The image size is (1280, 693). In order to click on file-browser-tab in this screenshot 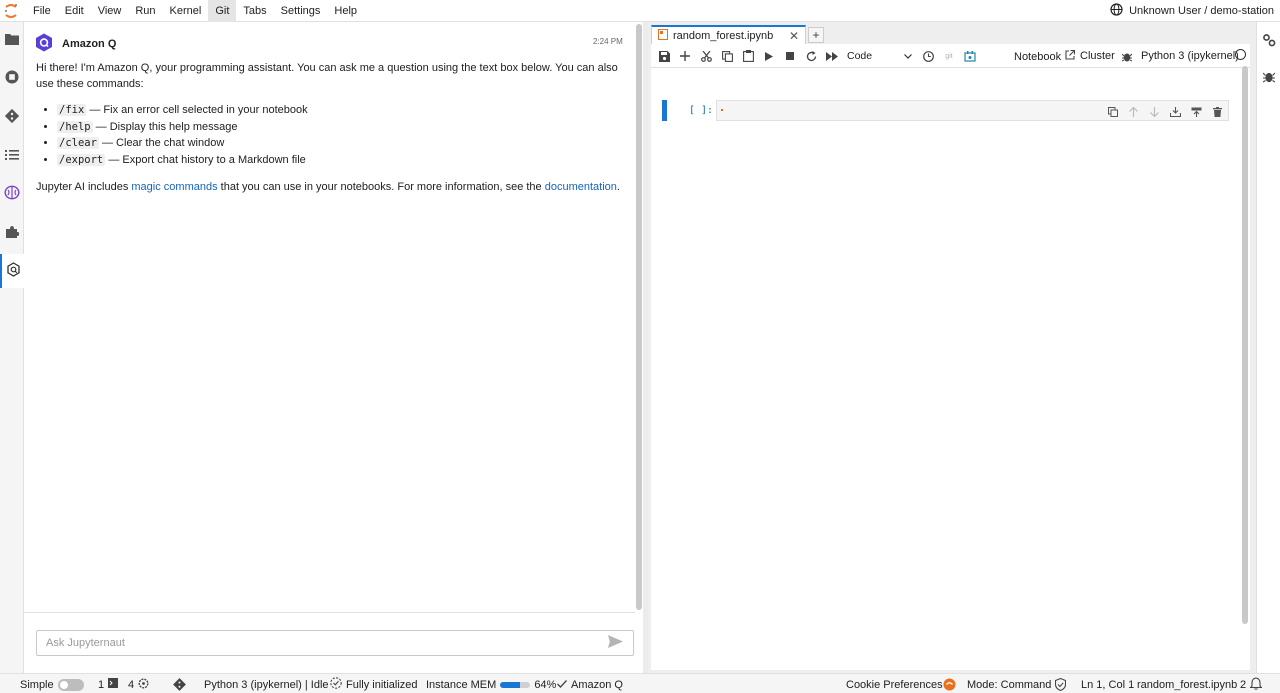, I will do `click(12, 40)`.